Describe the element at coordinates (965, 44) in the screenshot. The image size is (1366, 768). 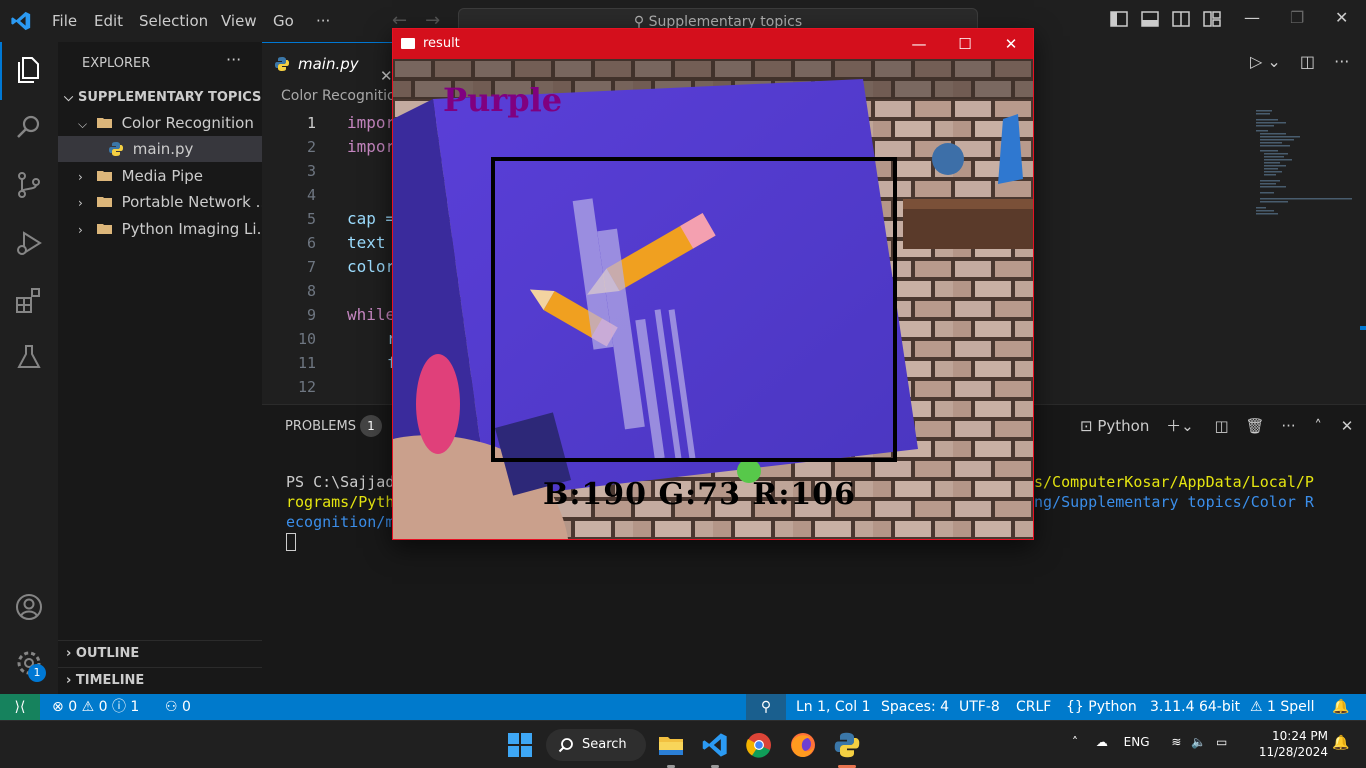
I see `result-maximize-button: ☐` at that location.